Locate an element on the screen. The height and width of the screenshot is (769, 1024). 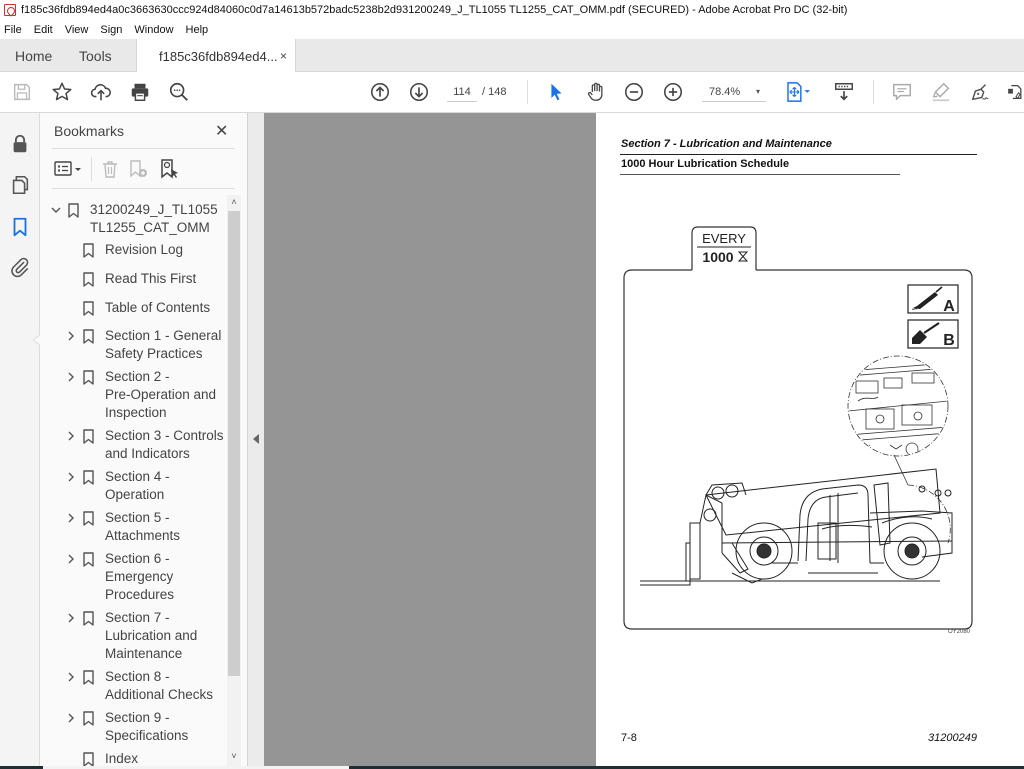
bookmark-label: Revision Log is located at coordinates (144, 249).